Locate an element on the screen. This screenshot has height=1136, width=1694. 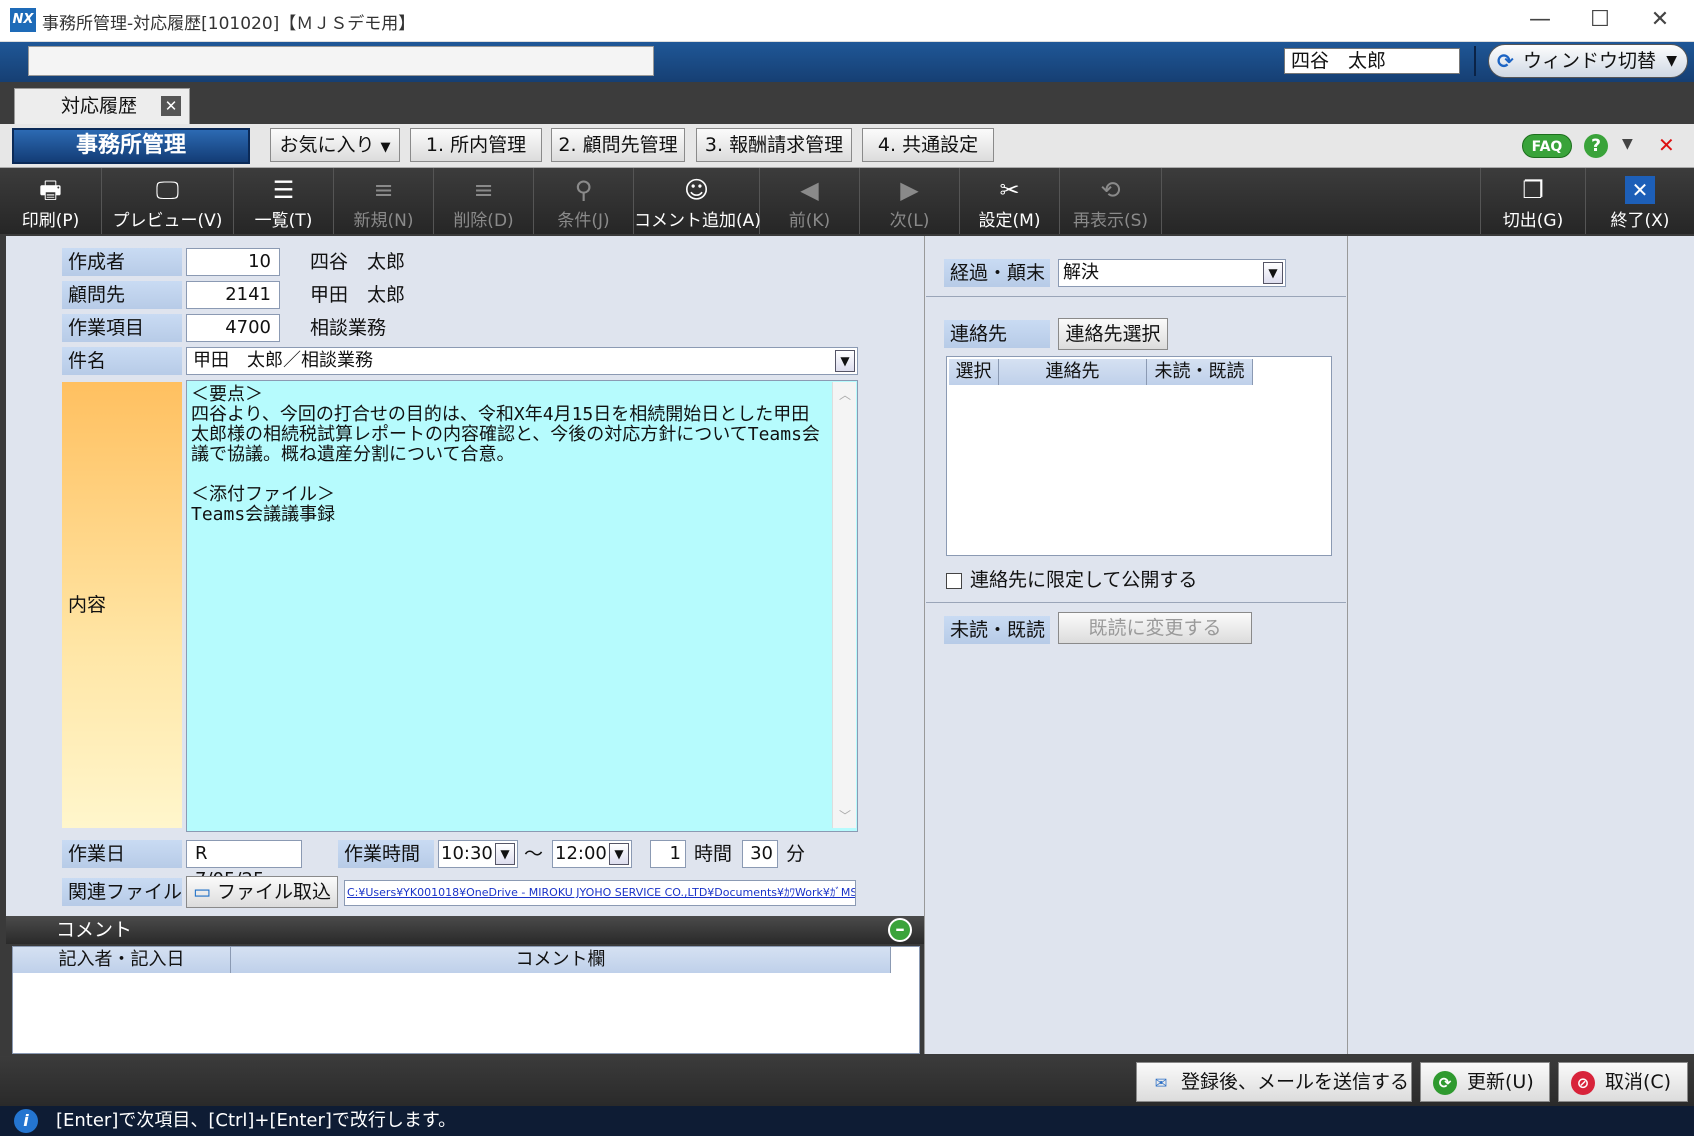
preview-button: 🖵 プレビュー(V) is located at coordinates (168, 201).